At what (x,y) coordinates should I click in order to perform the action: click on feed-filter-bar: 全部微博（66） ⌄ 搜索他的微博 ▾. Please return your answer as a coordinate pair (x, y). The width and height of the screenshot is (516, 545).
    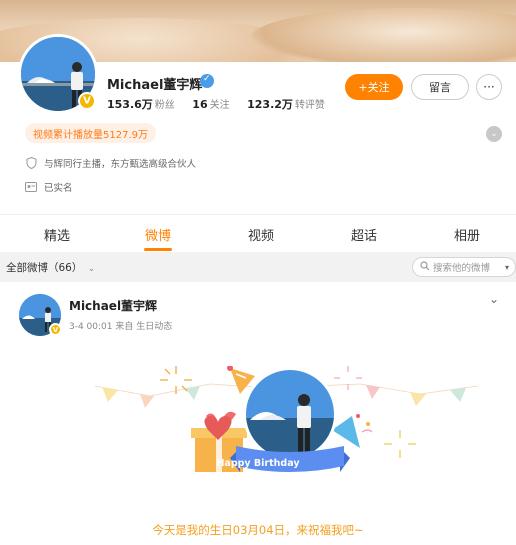
    Looking at the image, I should click on (258, 267).